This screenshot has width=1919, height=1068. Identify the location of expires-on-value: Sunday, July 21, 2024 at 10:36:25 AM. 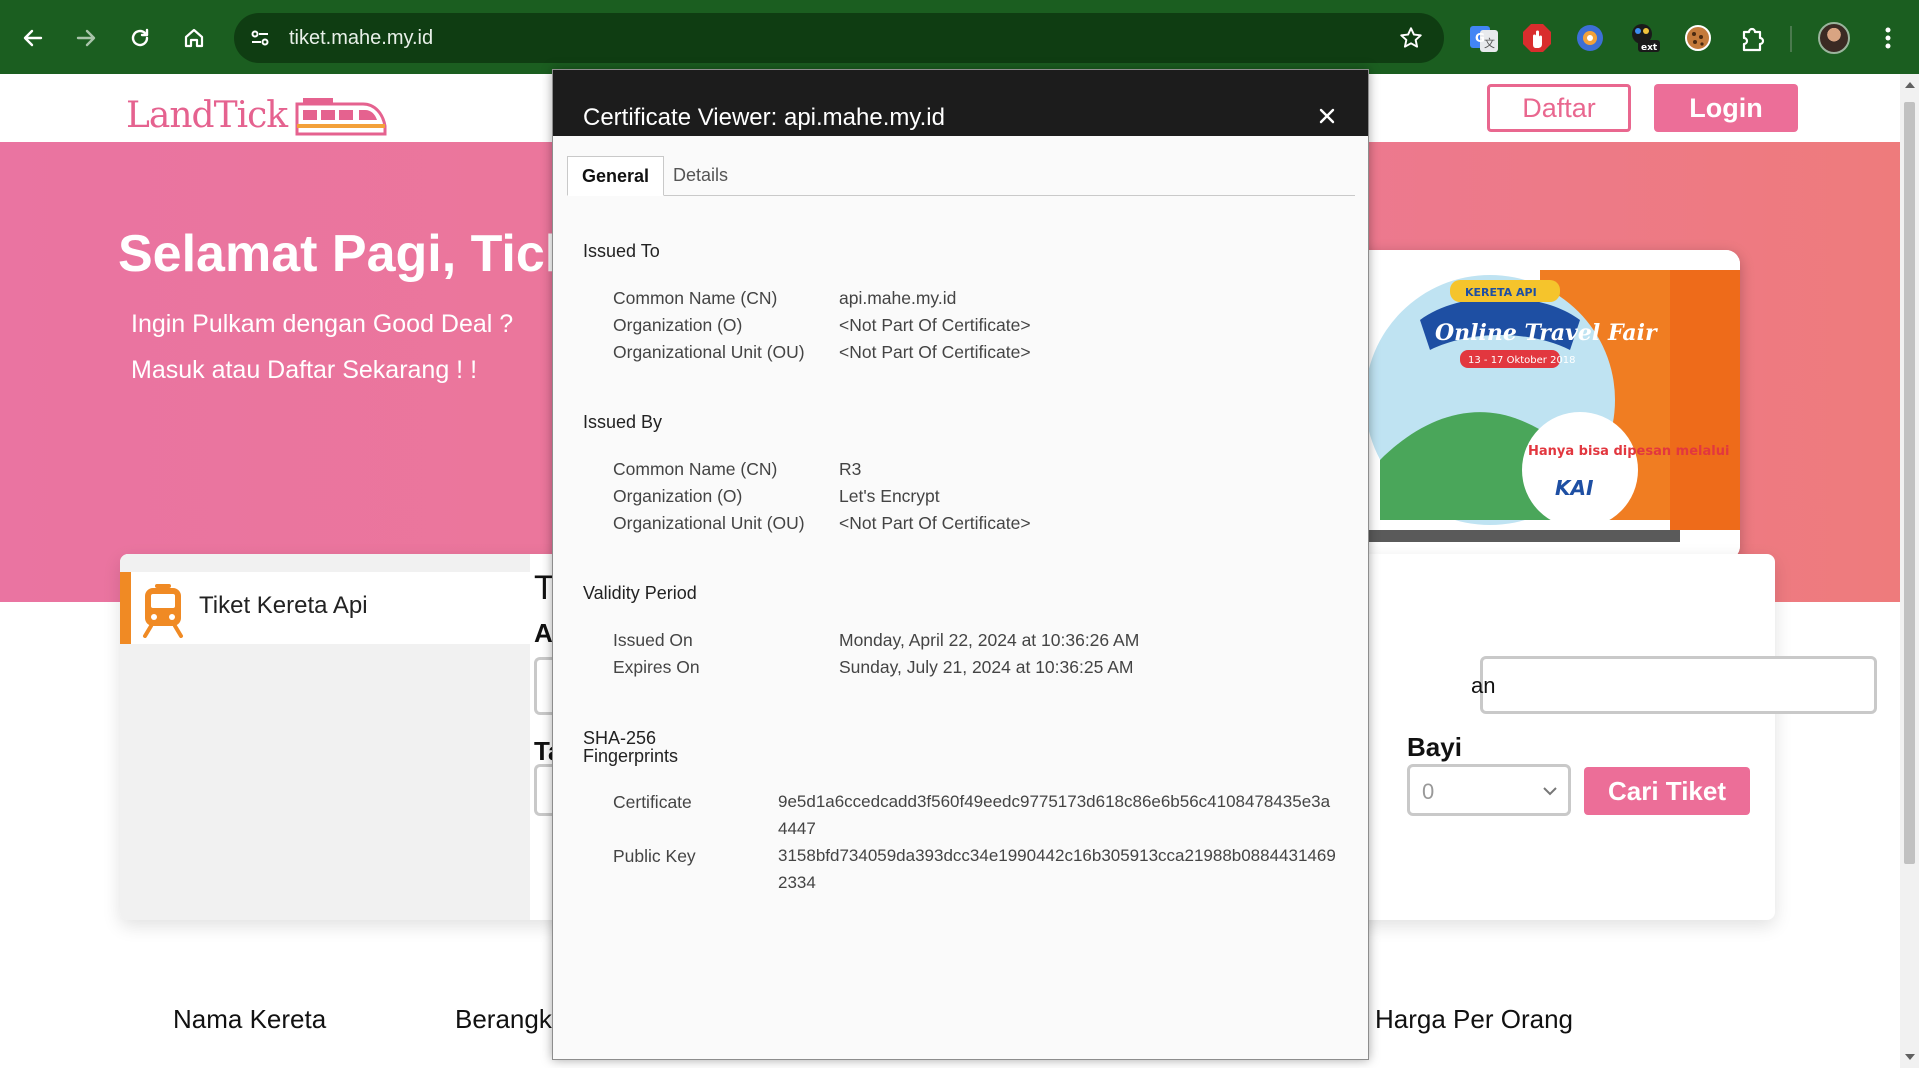
(986, 667).